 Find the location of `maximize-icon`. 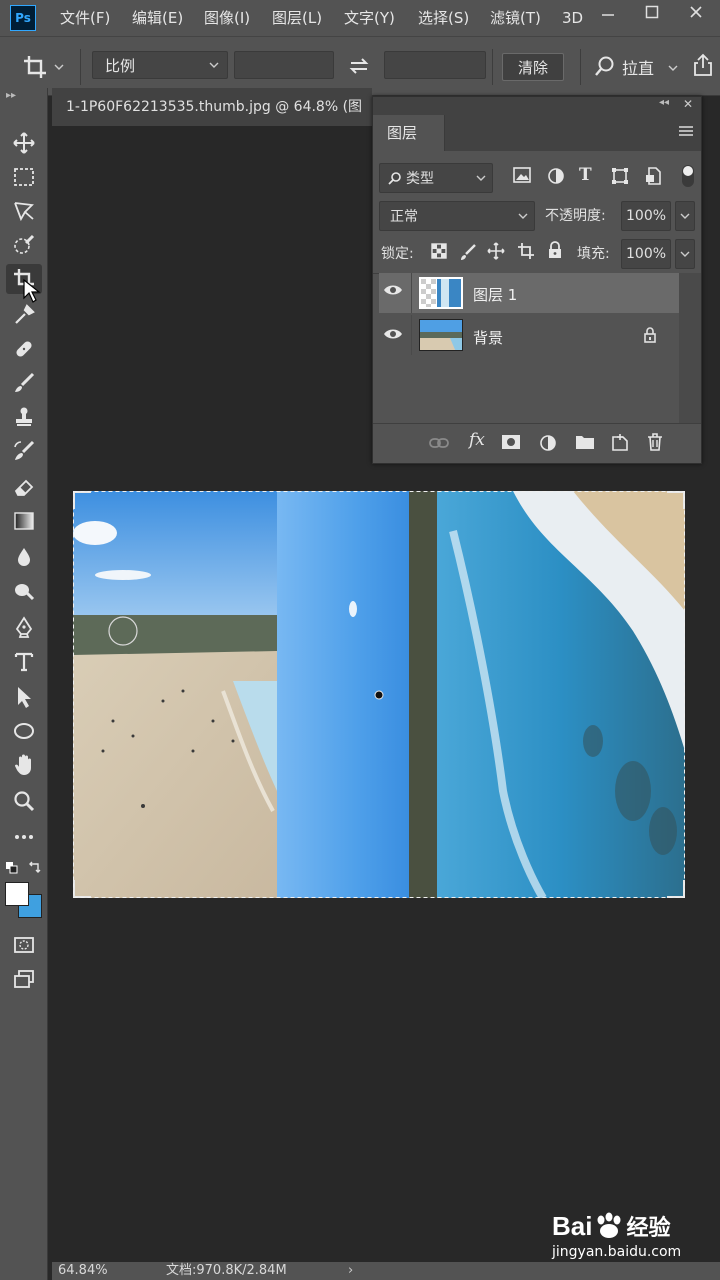

maximize-icon is located at coordinates (652, 12).